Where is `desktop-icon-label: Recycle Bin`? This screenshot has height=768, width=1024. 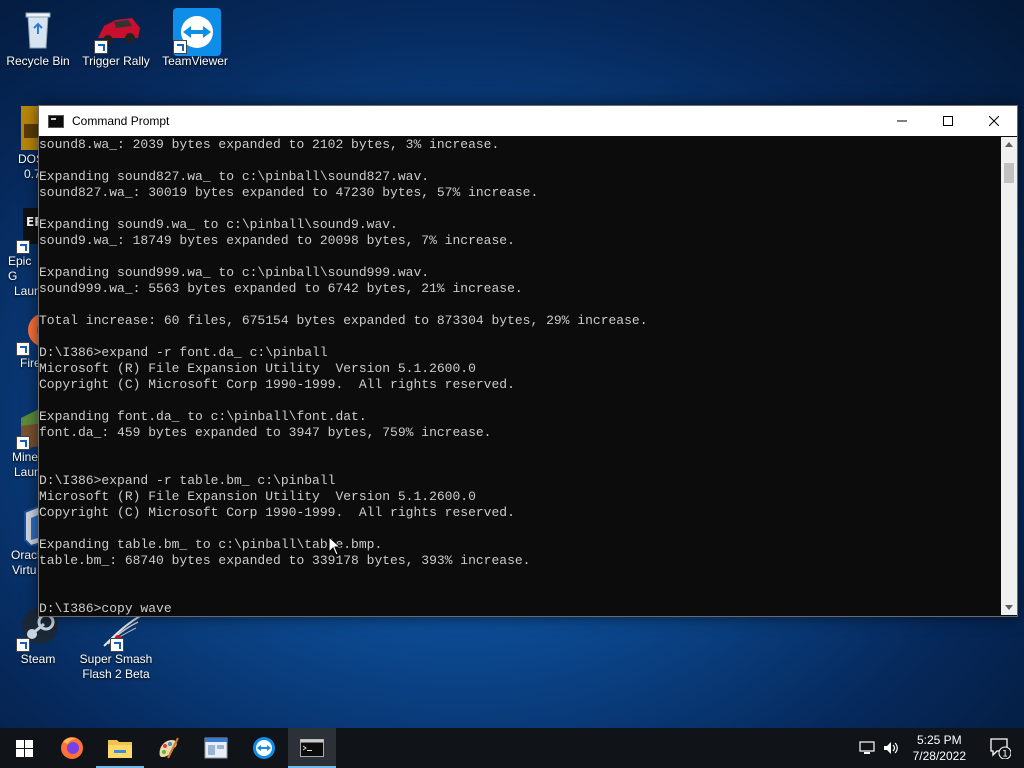 desktop-icon-label: Recycle Bin is located at coordinates (38, 61).